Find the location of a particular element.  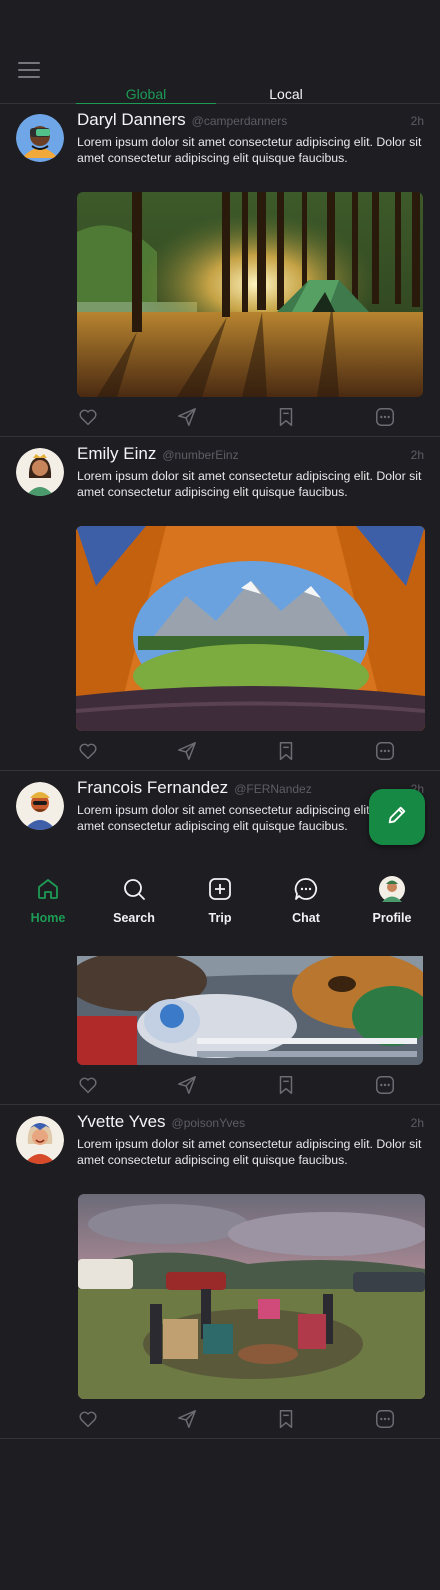

author-handle: @camperdanners is located at coordinates (240, 121).